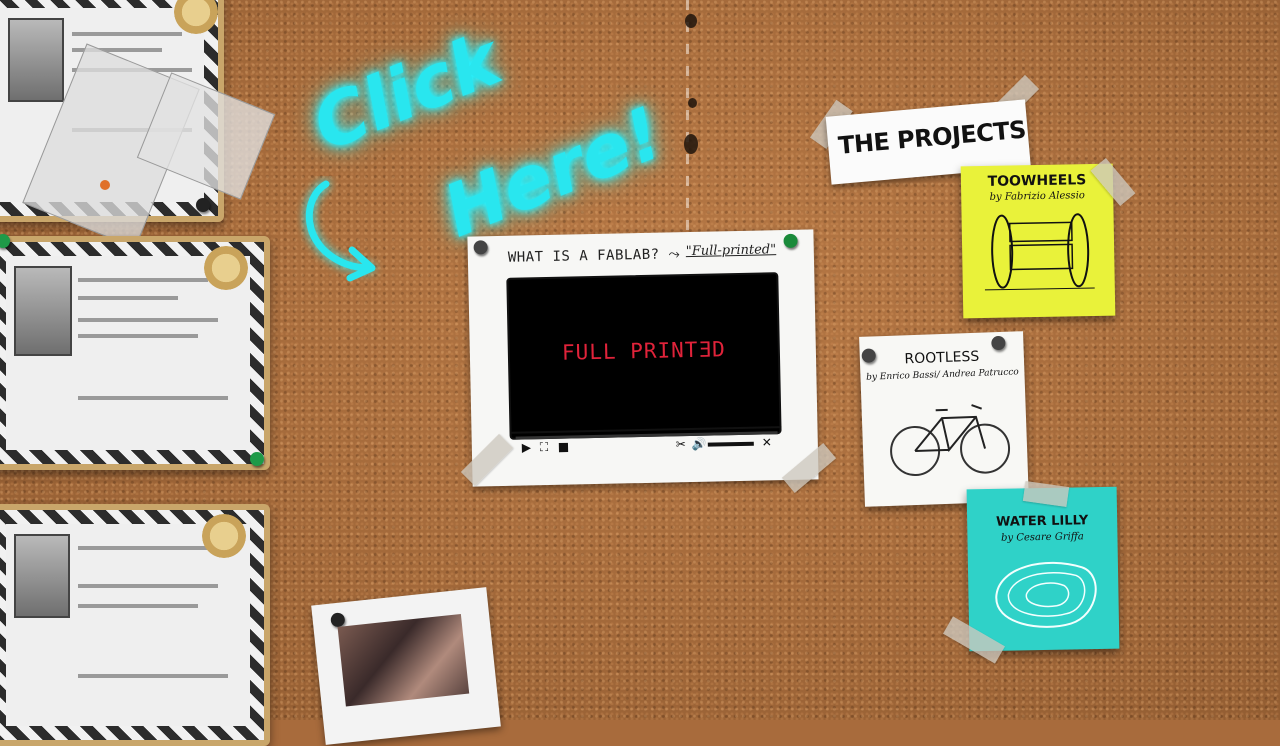  Describe the element at coordinates (155, 130) in the screenshot. I see `floor-plan-overlay` at that location.